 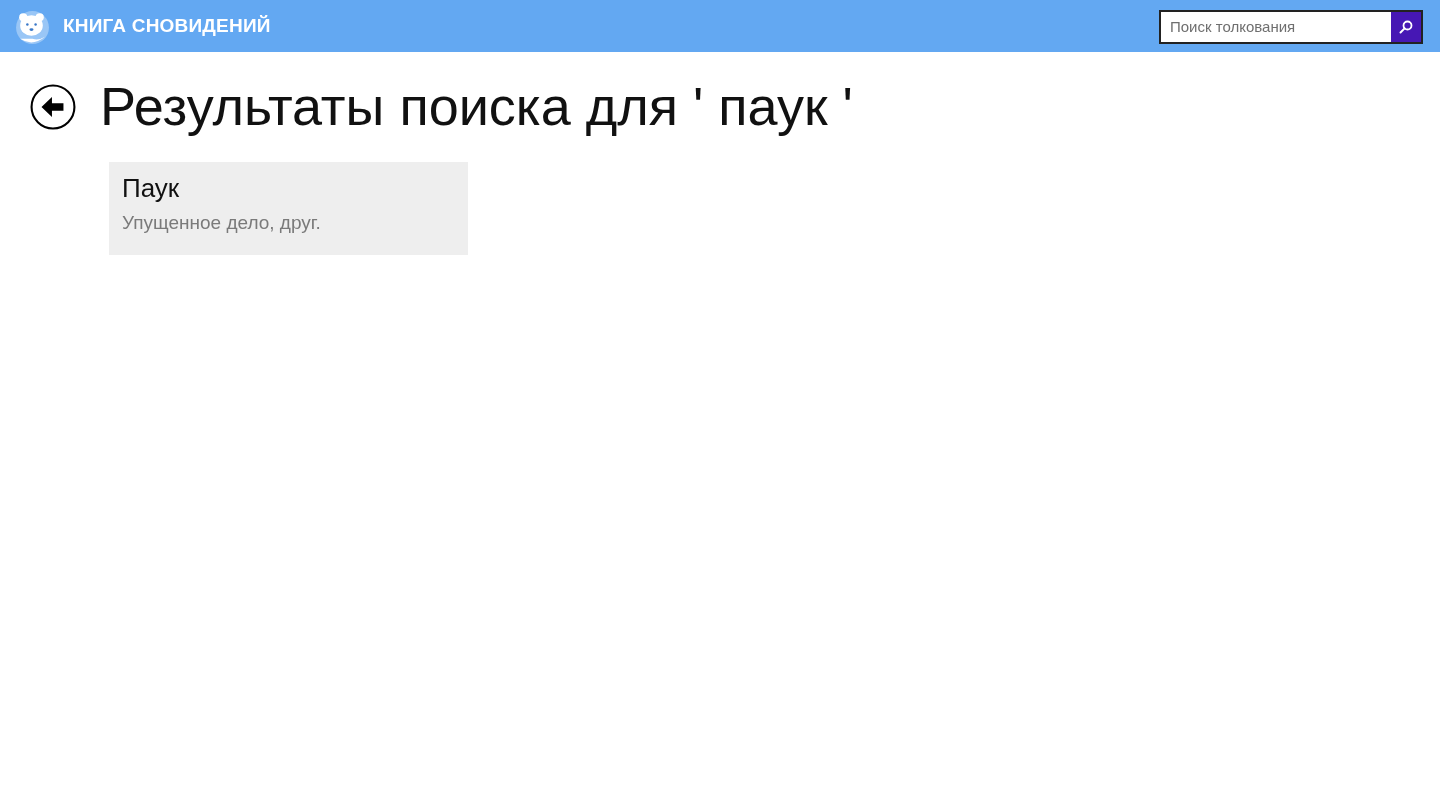 What do you see at coordinates (53, 107) in the screenshot?
I see `back-button` at bounding box center [53, 107].